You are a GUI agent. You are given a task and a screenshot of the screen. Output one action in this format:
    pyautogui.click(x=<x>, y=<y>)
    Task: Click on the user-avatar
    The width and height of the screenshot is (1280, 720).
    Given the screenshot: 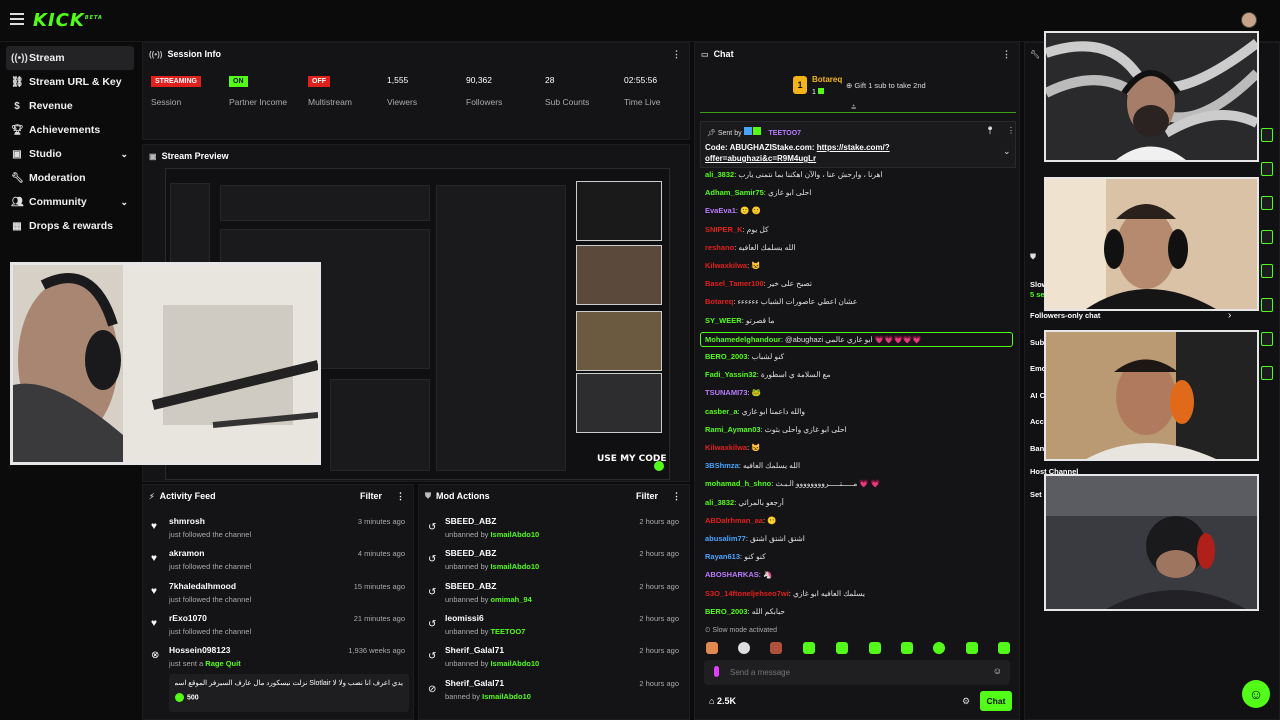 What is the action you would take?
    pyautogui.click(x=1249, y=20)
    